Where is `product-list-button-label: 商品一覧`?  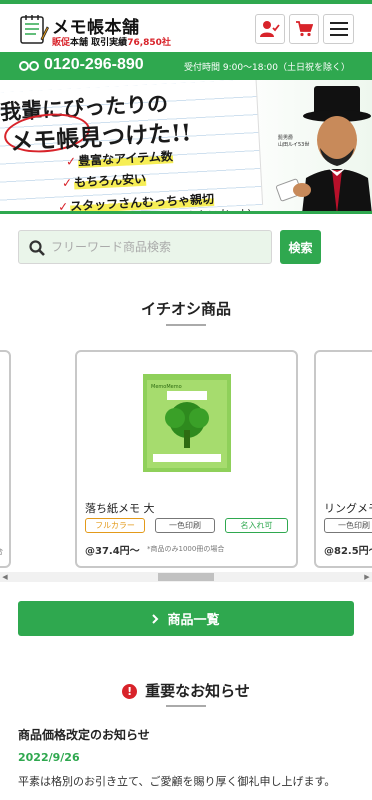 product-list-button-label: 商品一覧 is located at coordinates (193, 620).